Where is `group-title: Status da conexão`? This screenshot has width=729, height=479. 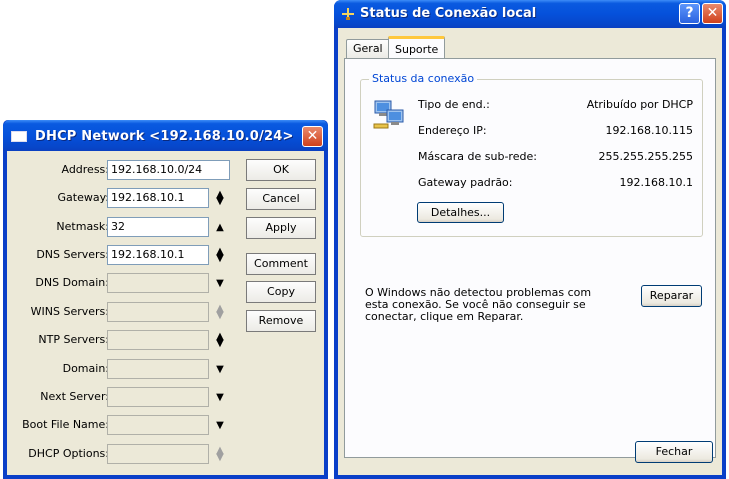
group-title: Status da conexão is located at coordinates (423, 78).